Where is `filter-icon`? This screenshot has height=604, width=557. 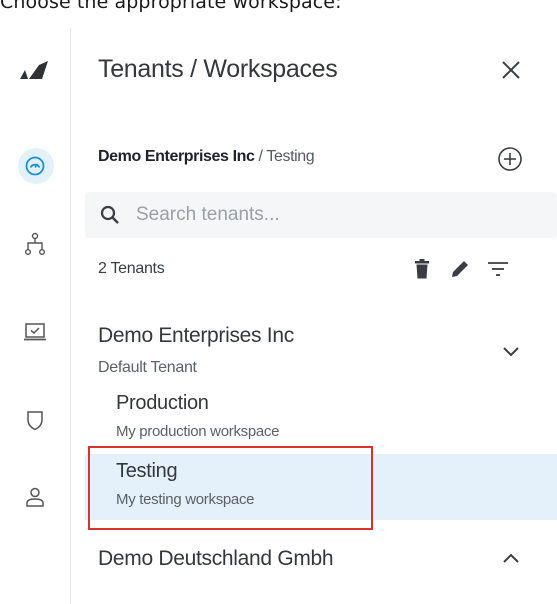 filter-icon is located at coordinates (498, 269).